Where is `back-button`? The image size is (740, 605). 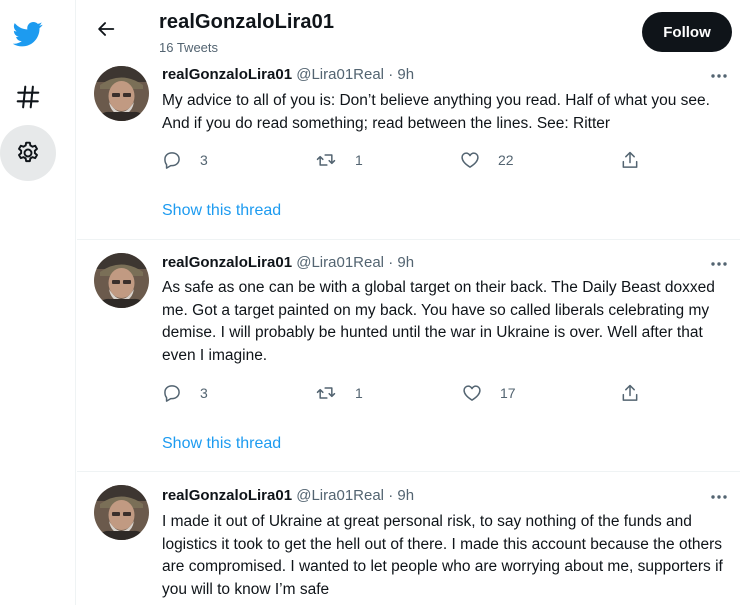
back-button is located at coordinates (106, 29).